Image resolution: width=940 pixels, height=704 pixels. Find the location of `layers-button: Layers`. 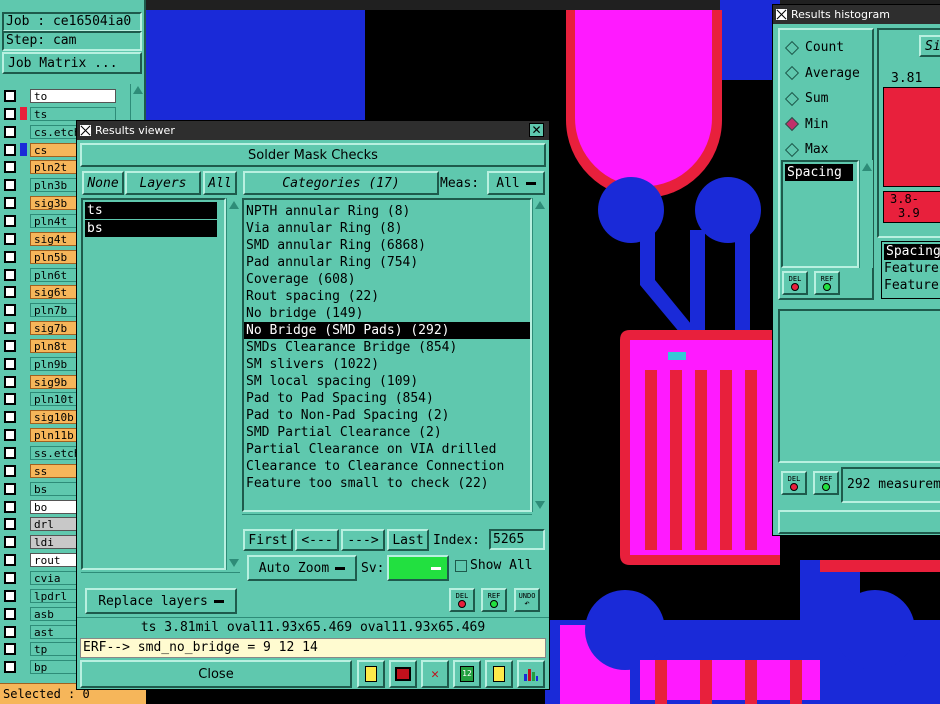

layers-button: Layers is located at coordinates (163, 183).